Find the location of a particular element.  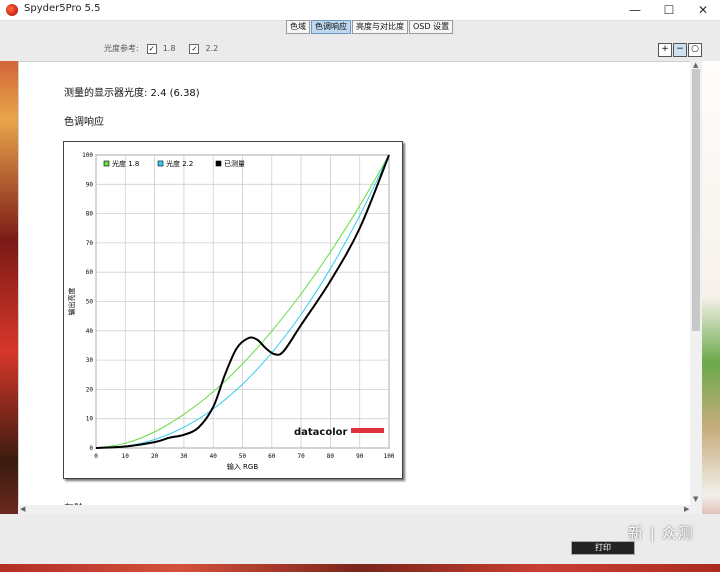

gamma-2-2-label: 2.2 is located at coordinates (212, 48).